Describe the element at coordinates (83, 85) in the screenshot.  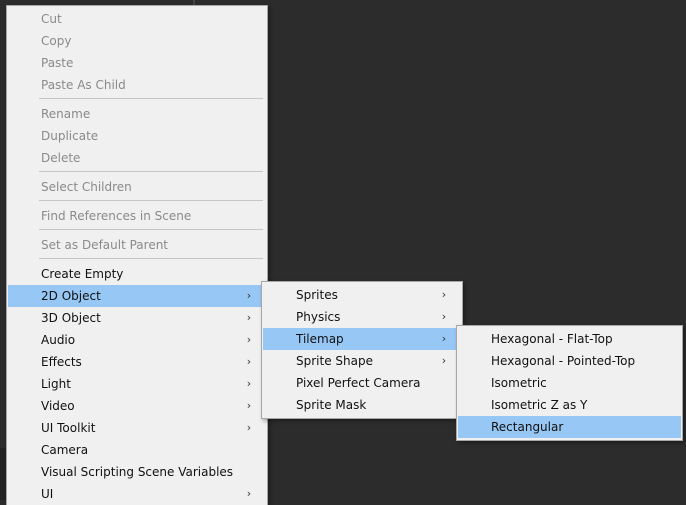
I see `menu-item-label: Paste As Child` at that location.